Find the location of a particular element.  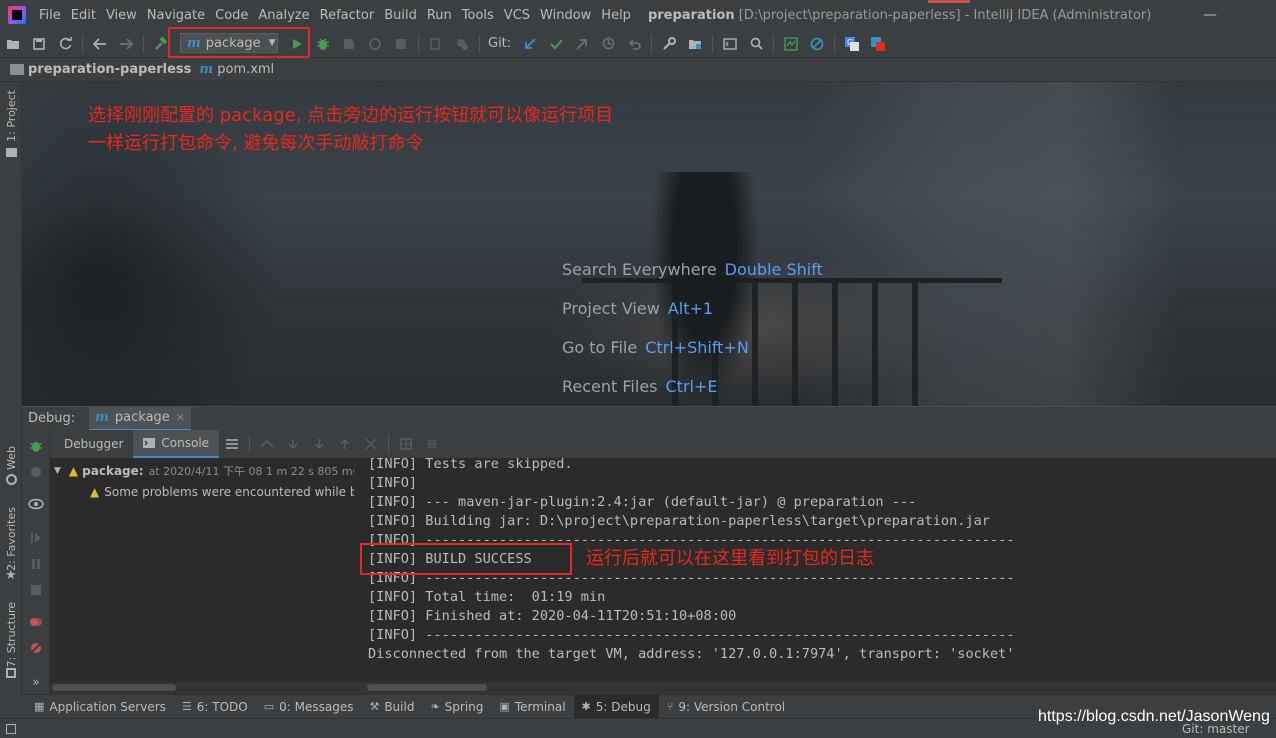

save-all-icon is located at coordinates (39, 44).